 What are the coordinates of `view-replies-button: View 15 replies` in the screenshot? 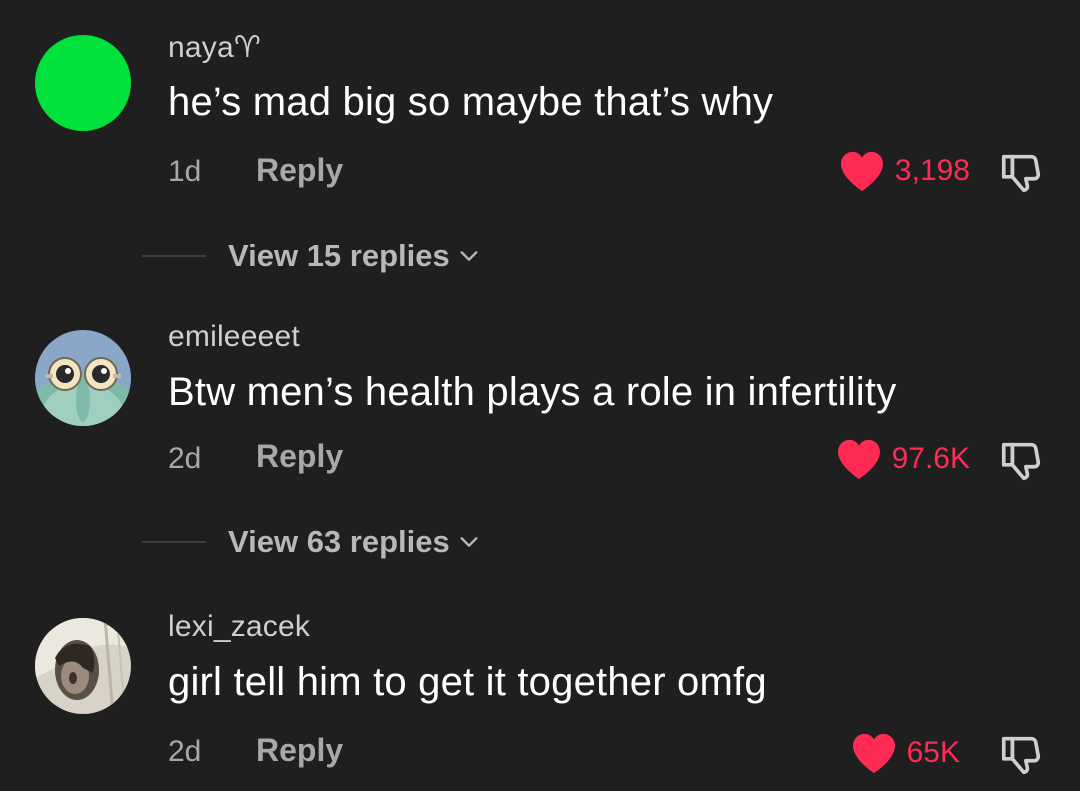 It's located at (311, 256).